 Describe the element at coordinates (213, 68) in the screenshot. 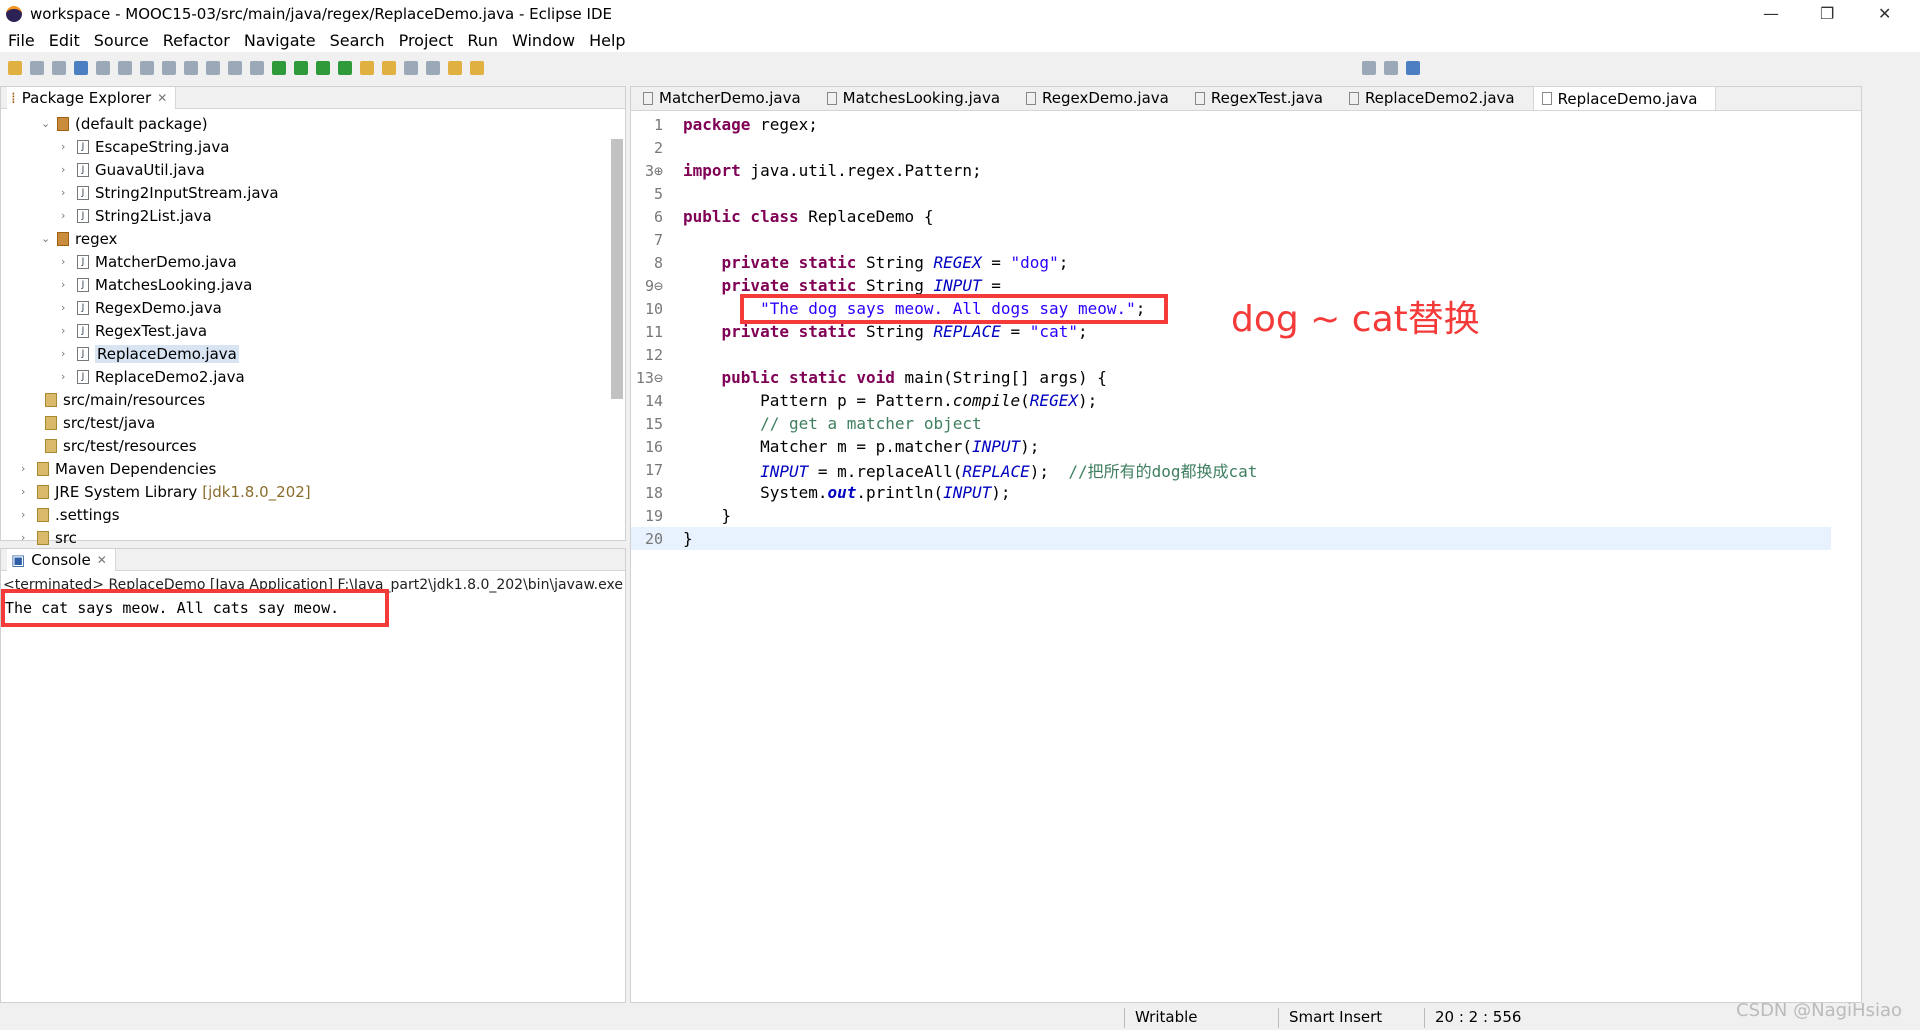

I see `step-into-icon` at that location.